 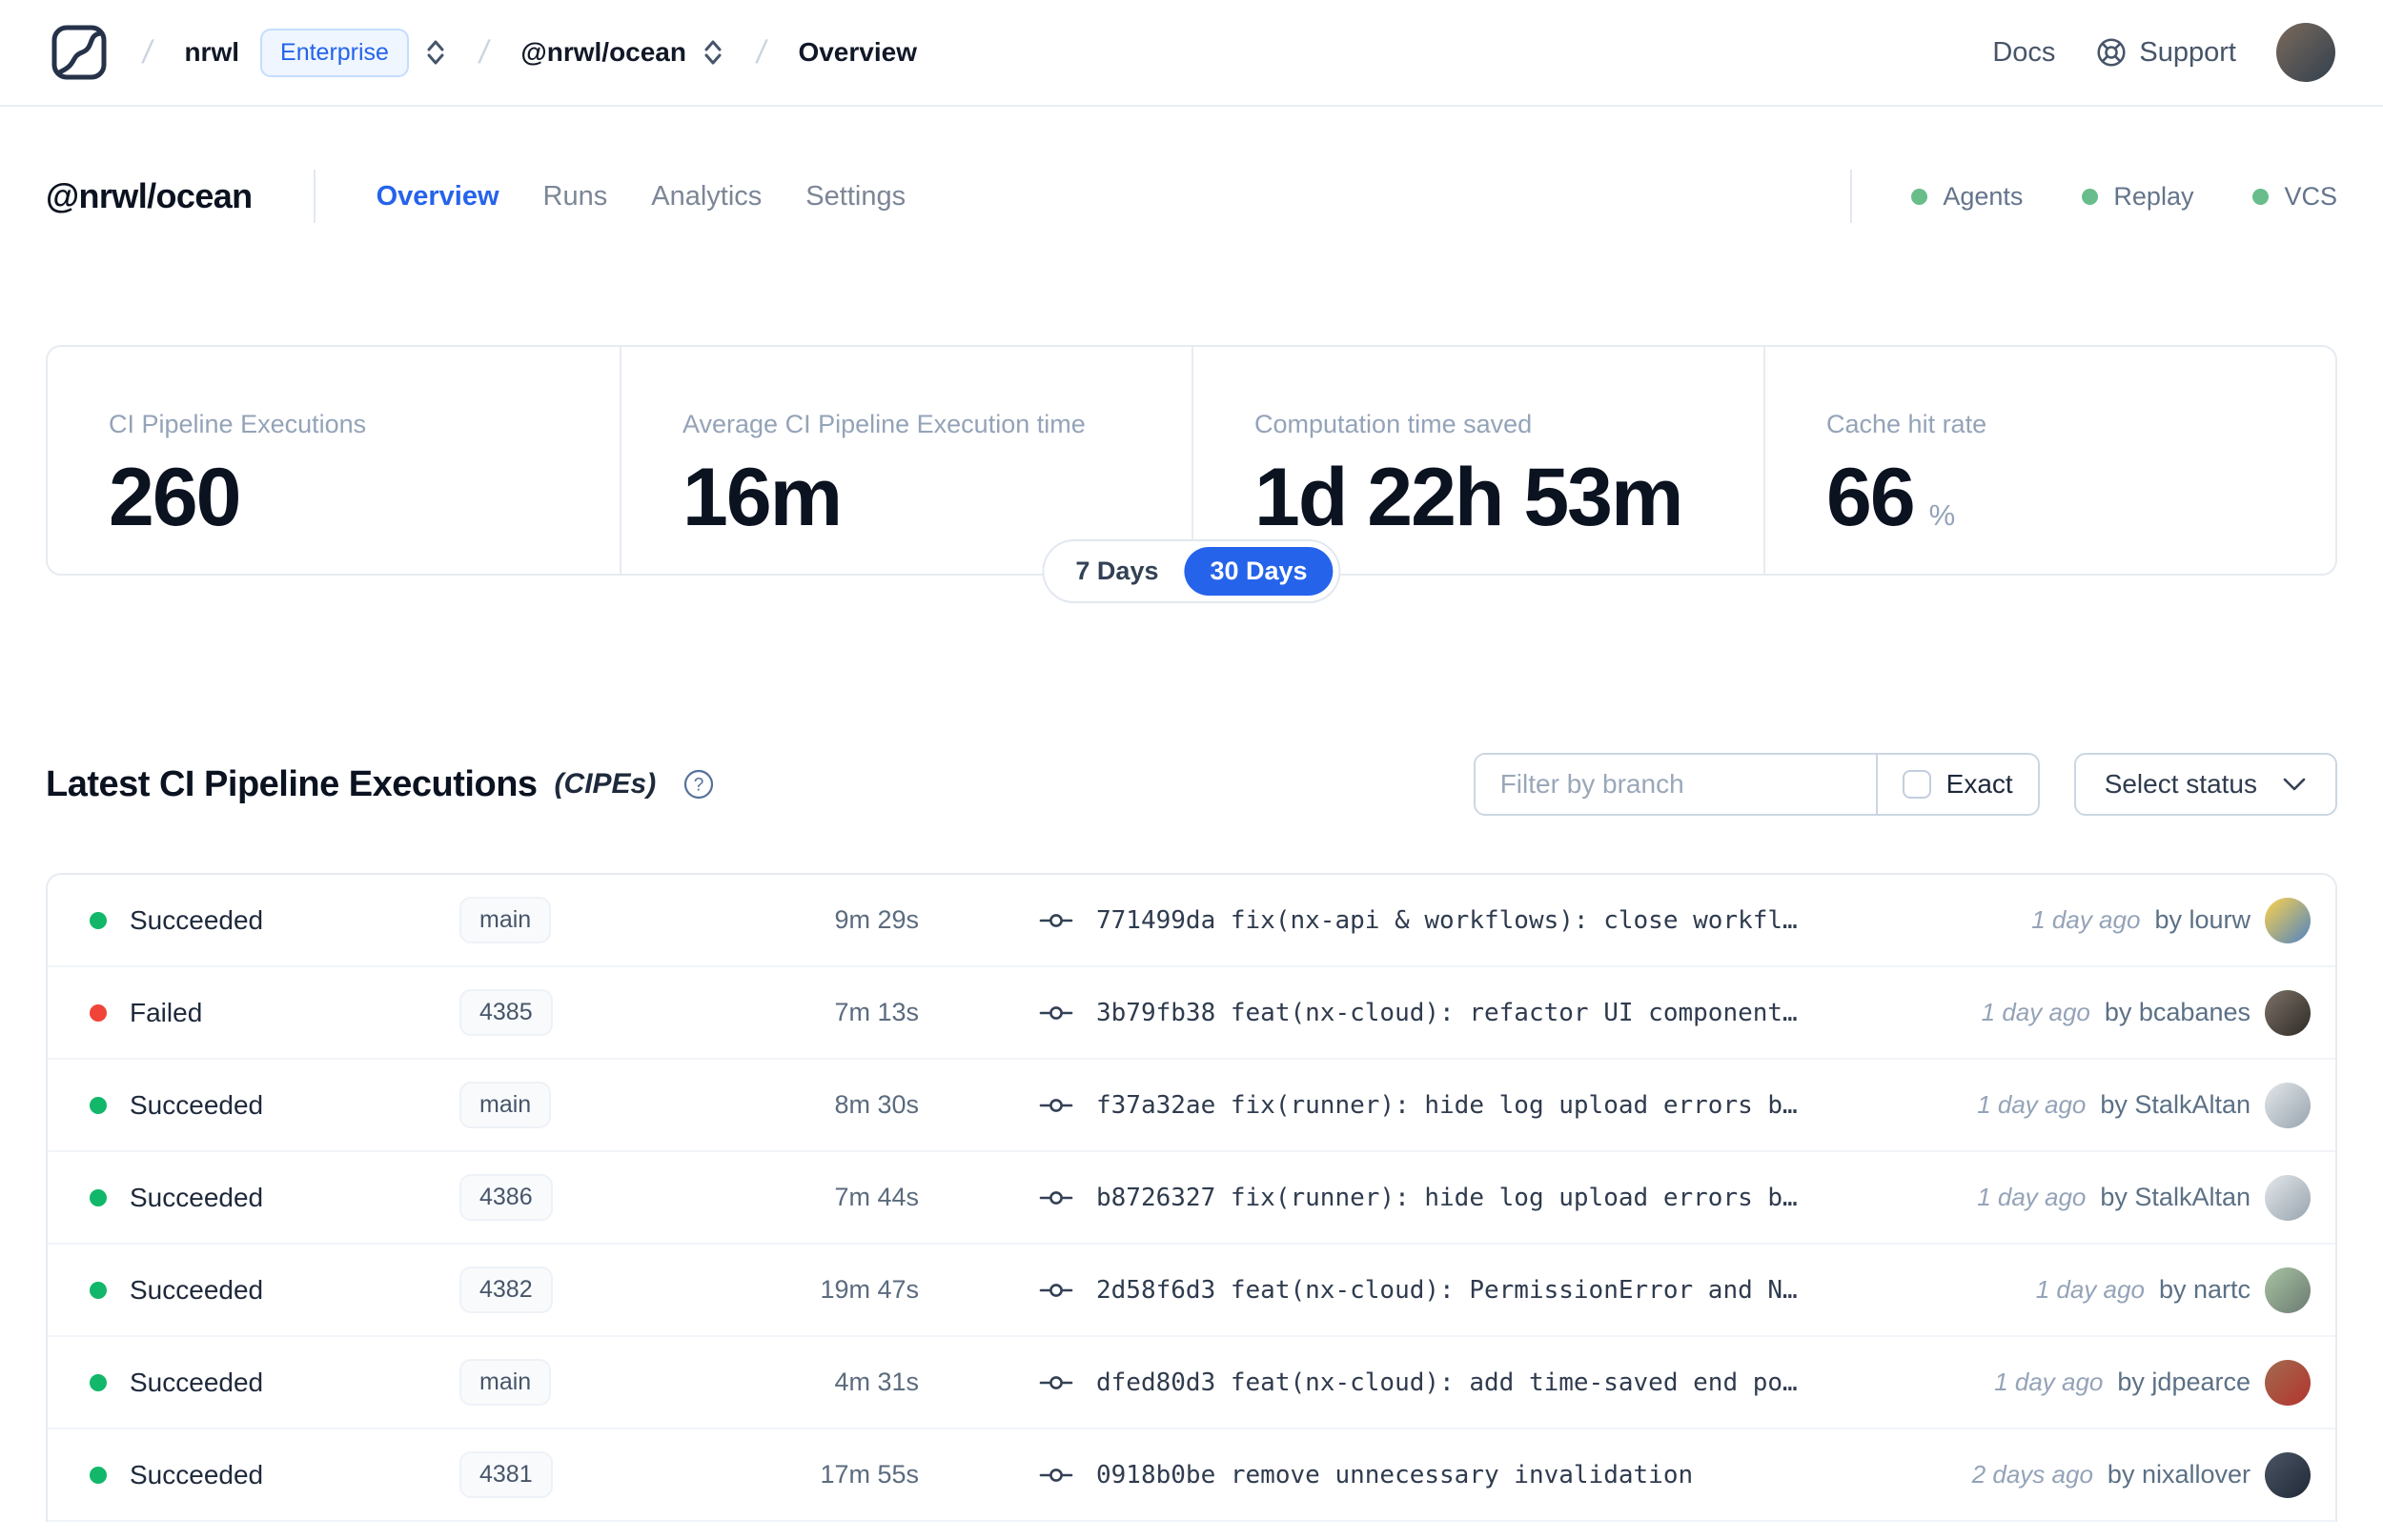 I want to click on exact-label: Exact, so click(x=1980, y=784).